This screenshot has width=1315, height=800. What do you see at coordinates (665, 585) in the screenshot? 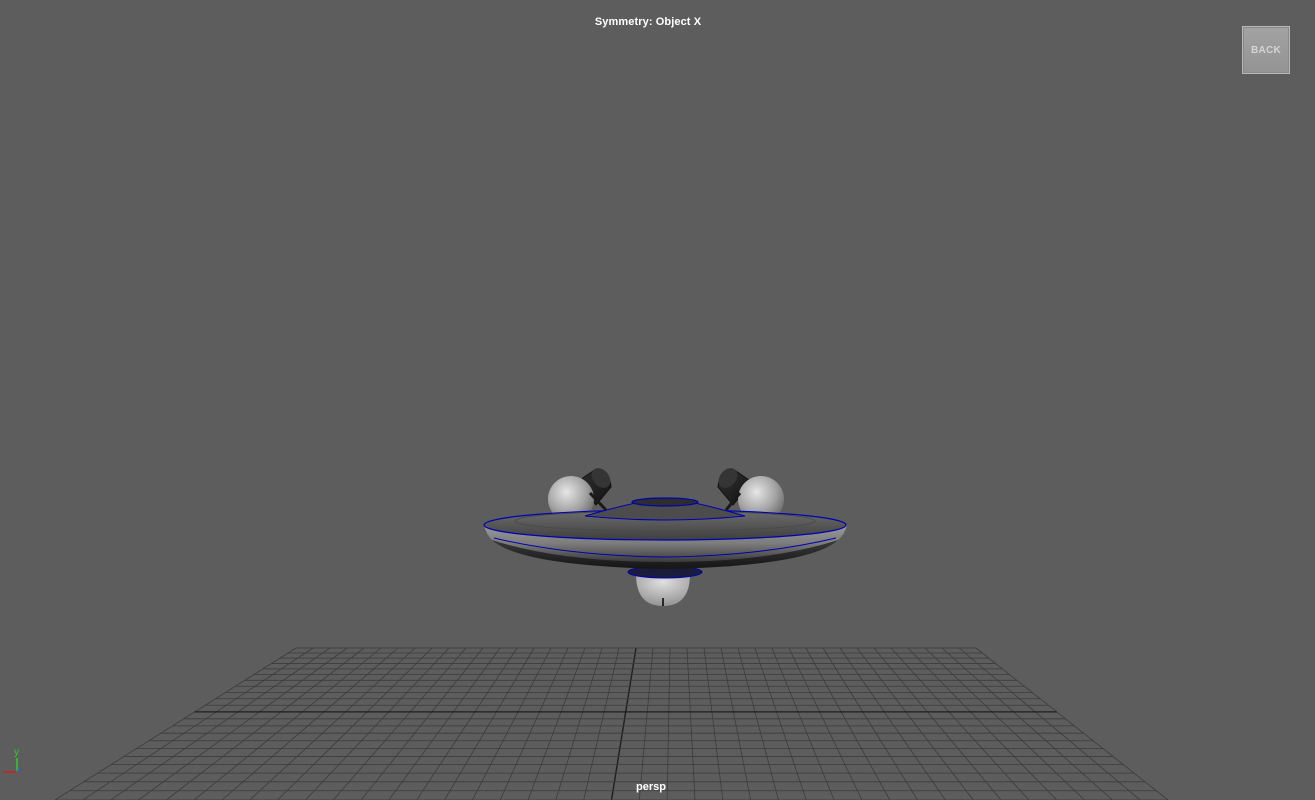
I see `lower-dome` at bounding box center [665, 585].